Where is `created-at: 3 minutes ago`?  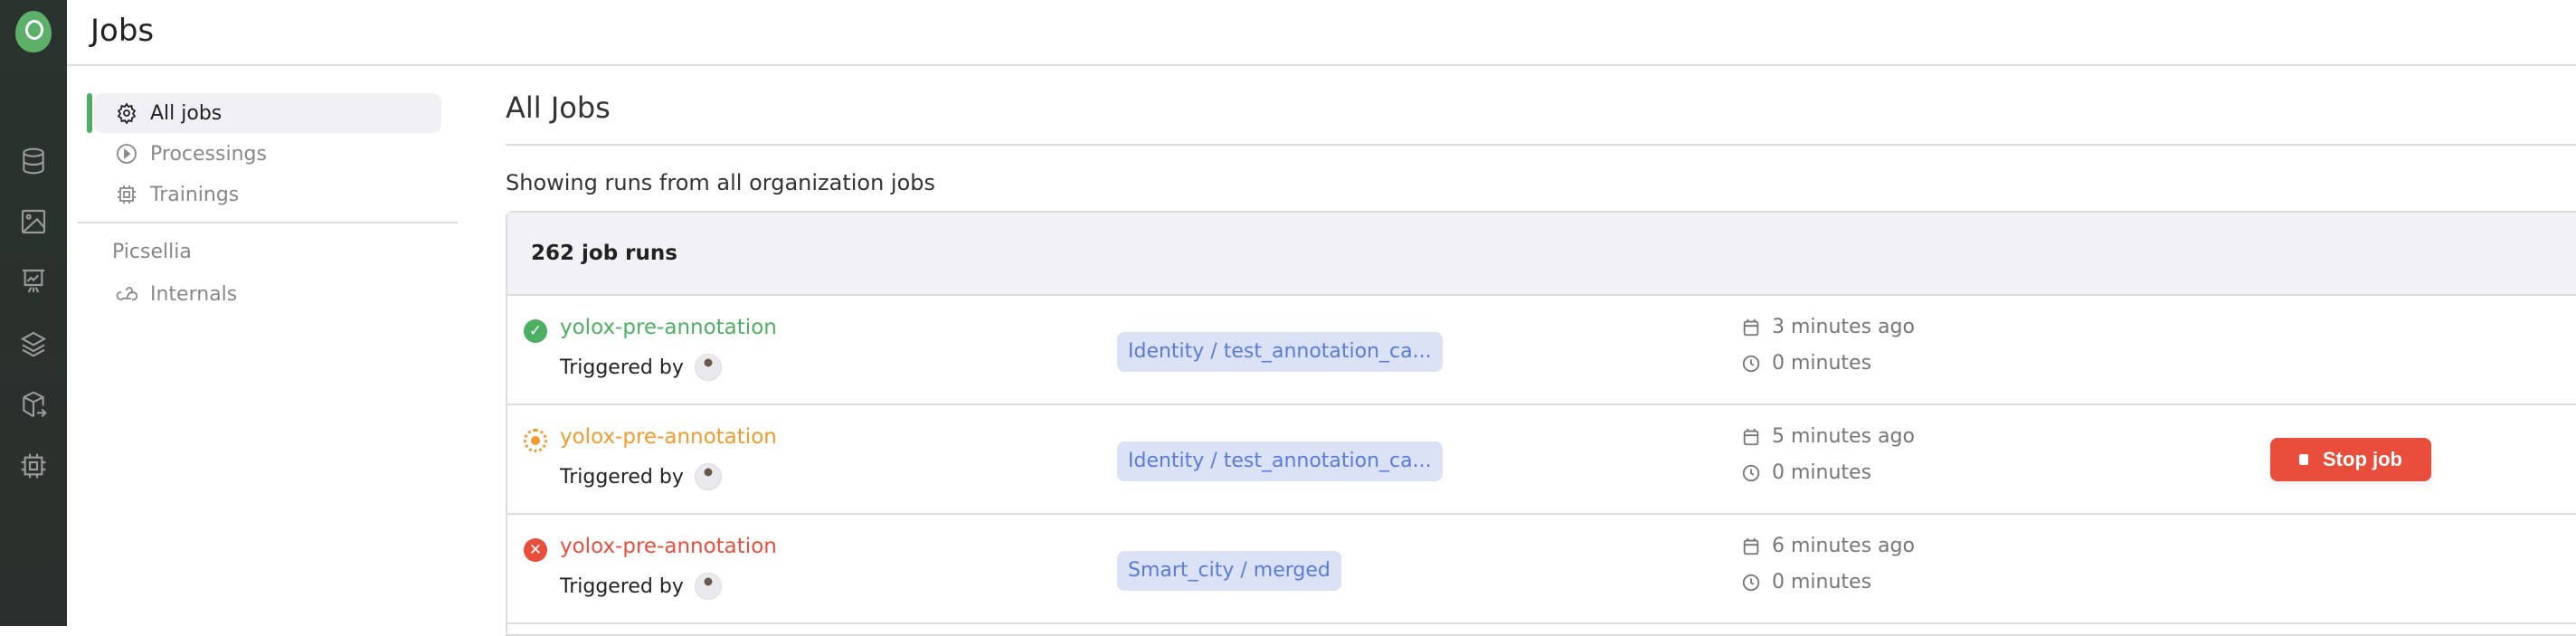 created-at: 3 minutes ago is located at coordinates (1828, 327).